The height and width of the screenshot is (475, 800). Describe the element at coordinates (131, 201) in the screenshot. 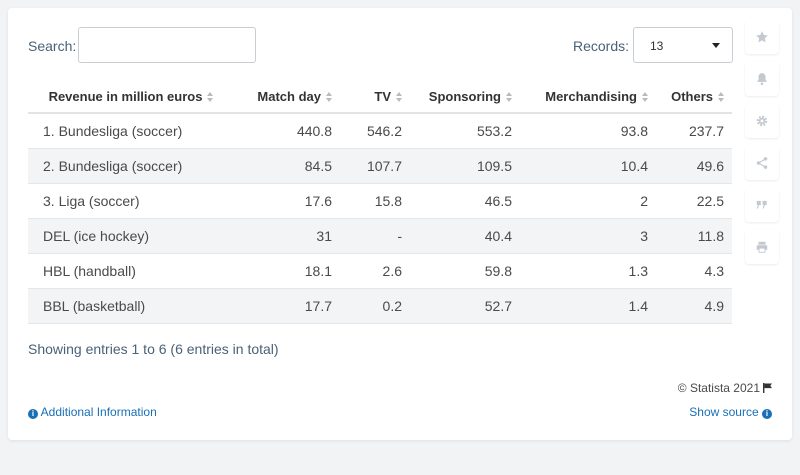

I see `table-cell: 3. Liga (soccer)` at that location.